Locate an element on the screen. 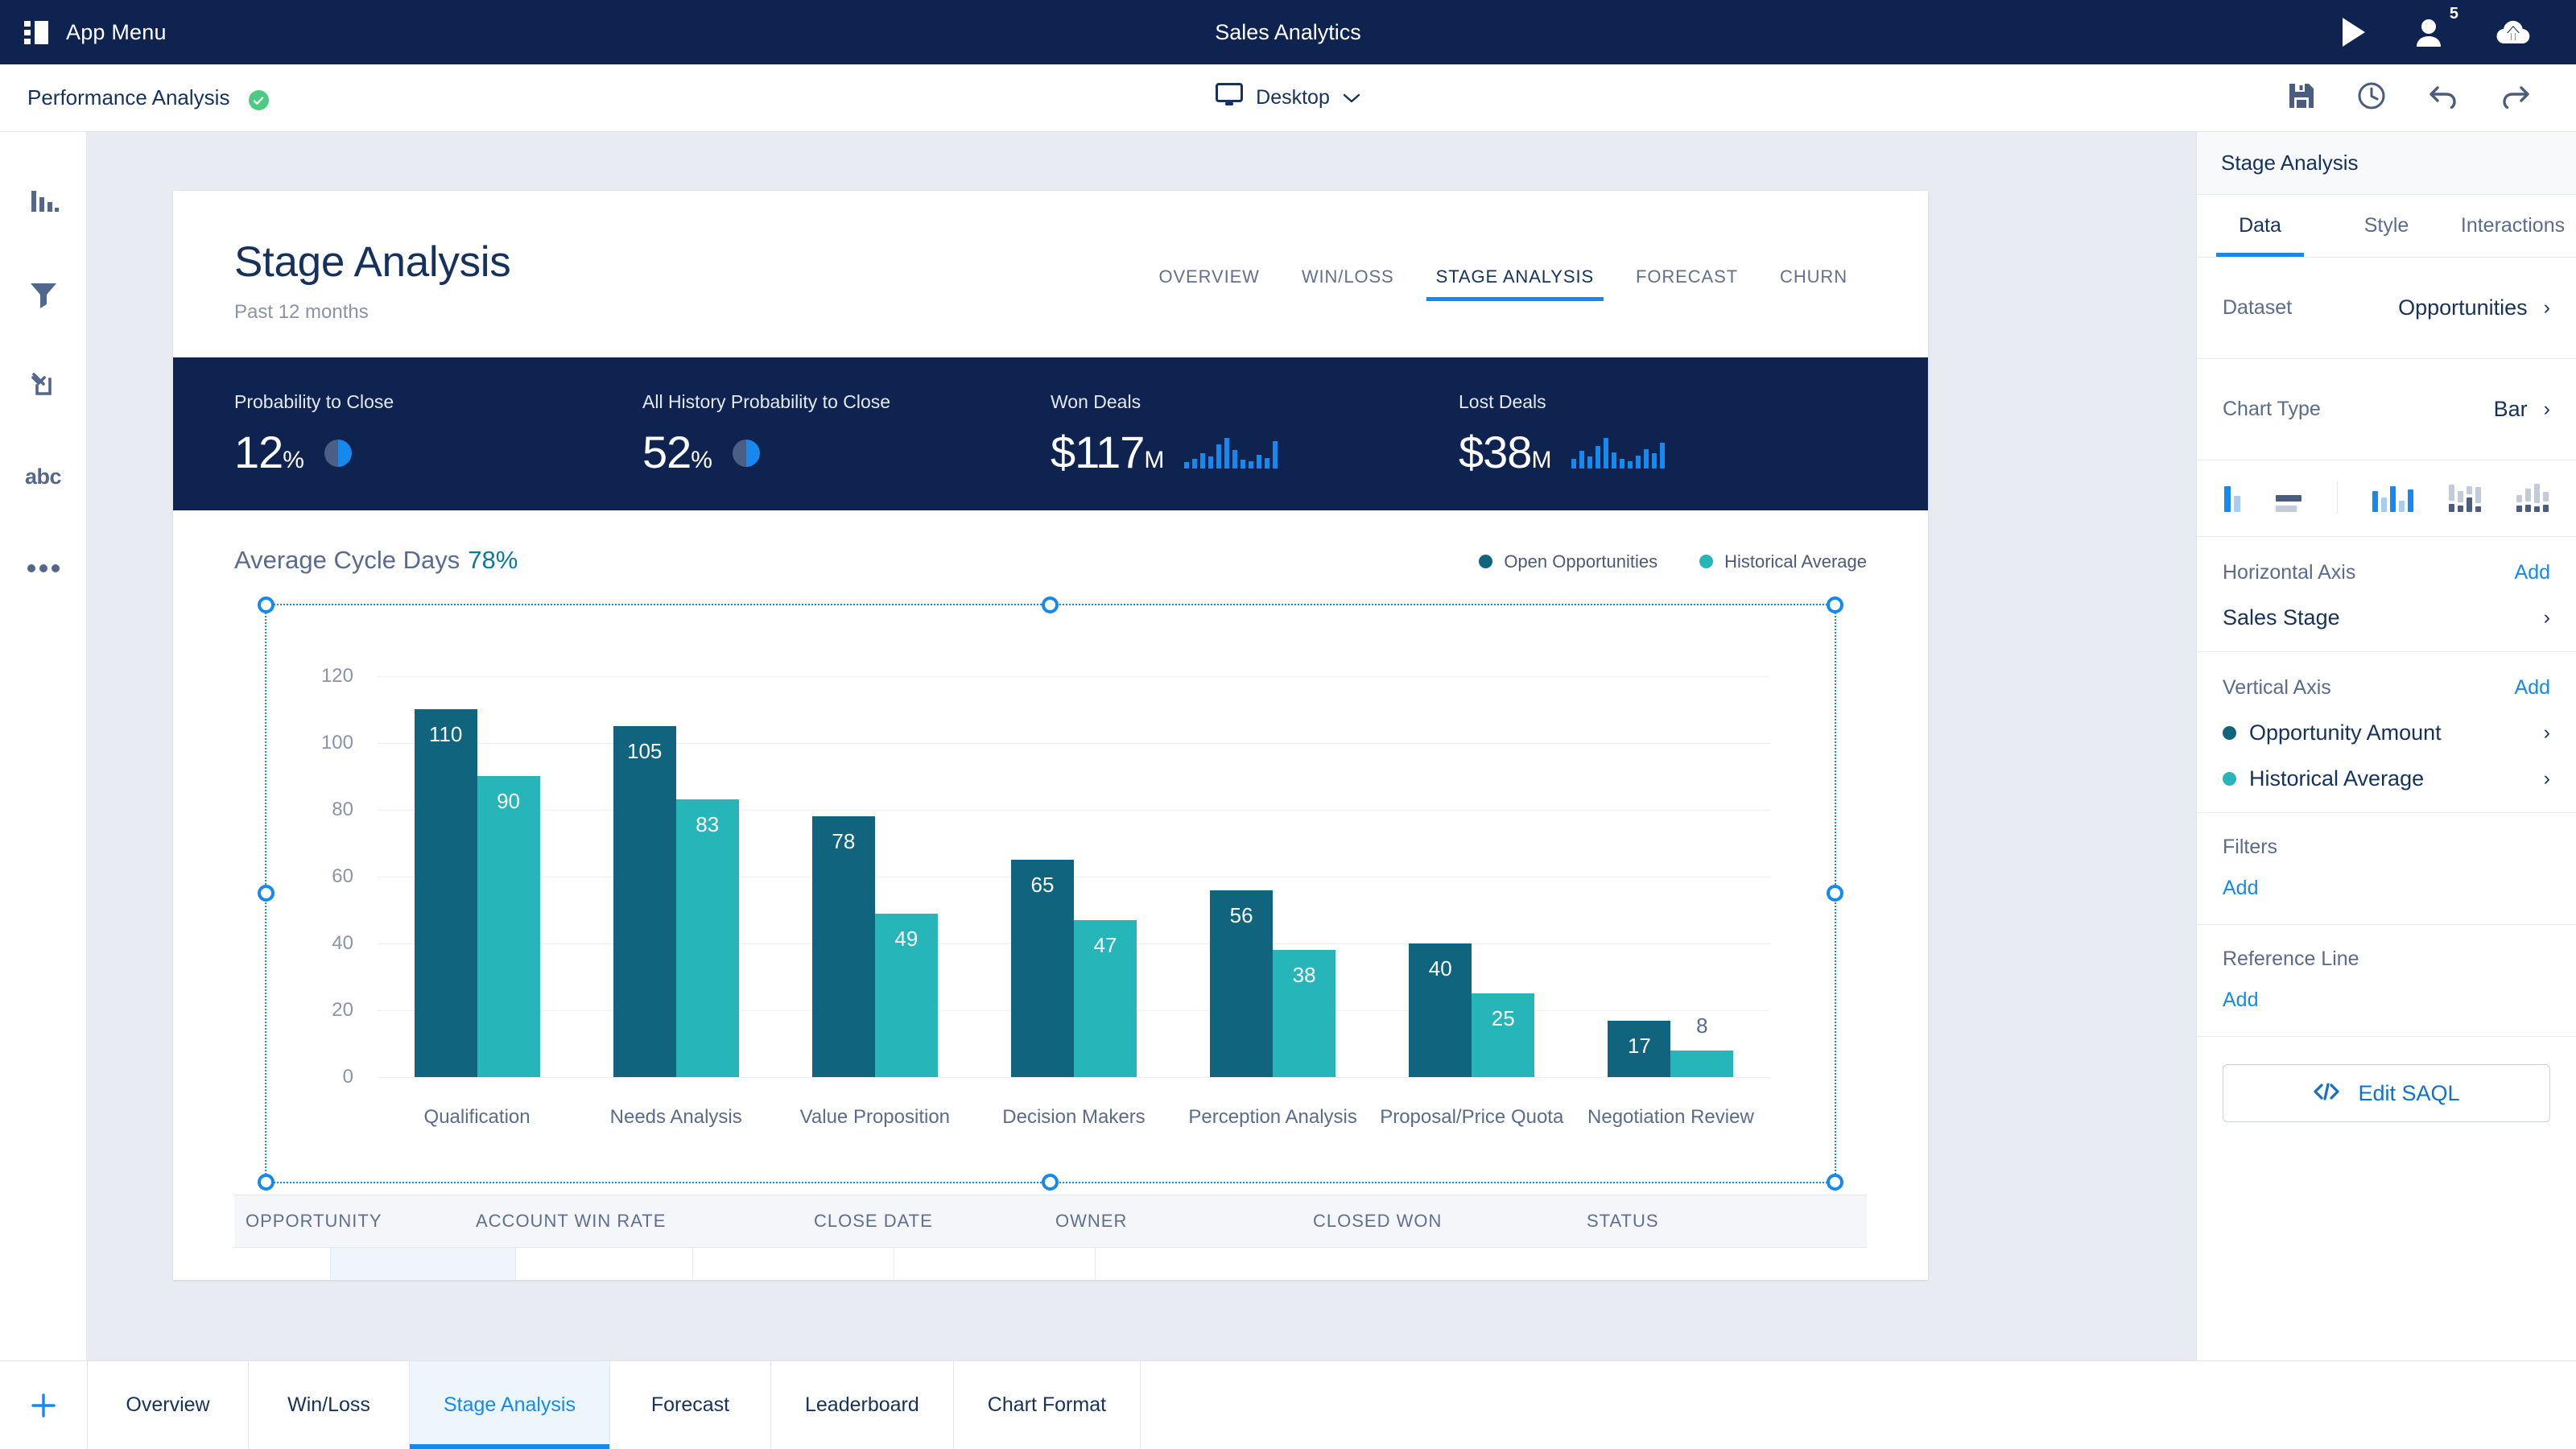 This screenshot has height=1449, width=2576. chevron-down-icon is located at coordinates (1351, 97).